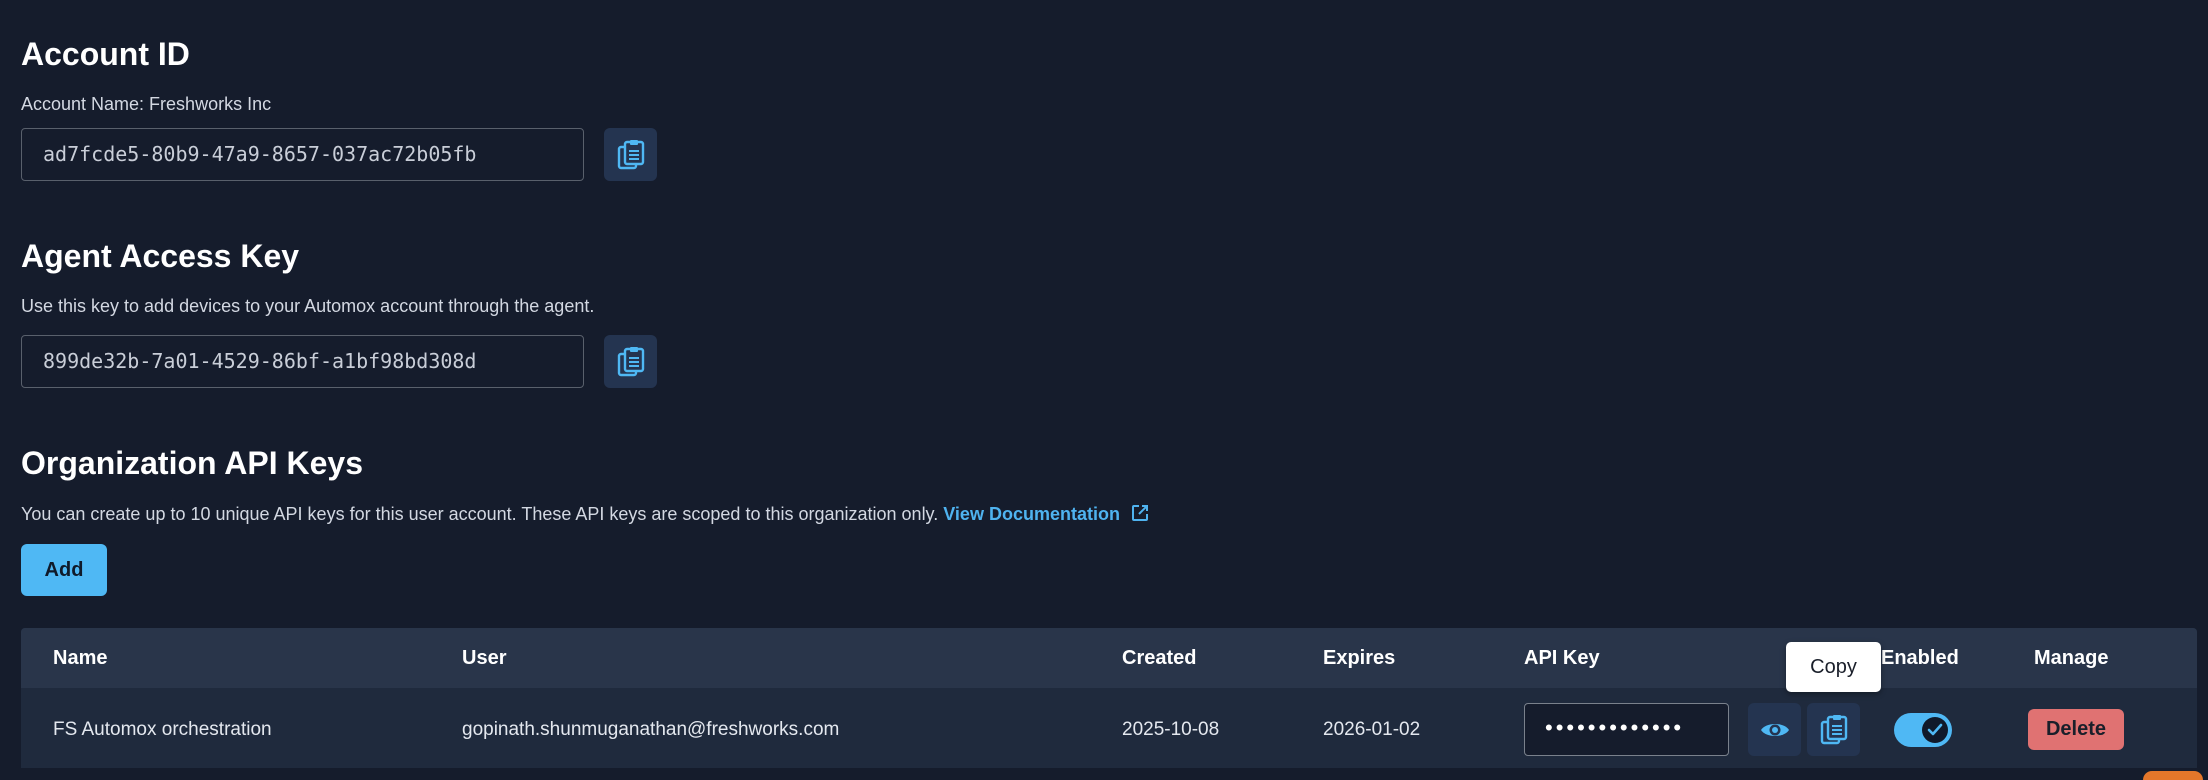 The width and height of the screenshot is (2208, 780). What do you see at coordinates (1359, 658) in the screenshot?
I see `column-header-expires: Expires` at bounding box center [1359, 658].